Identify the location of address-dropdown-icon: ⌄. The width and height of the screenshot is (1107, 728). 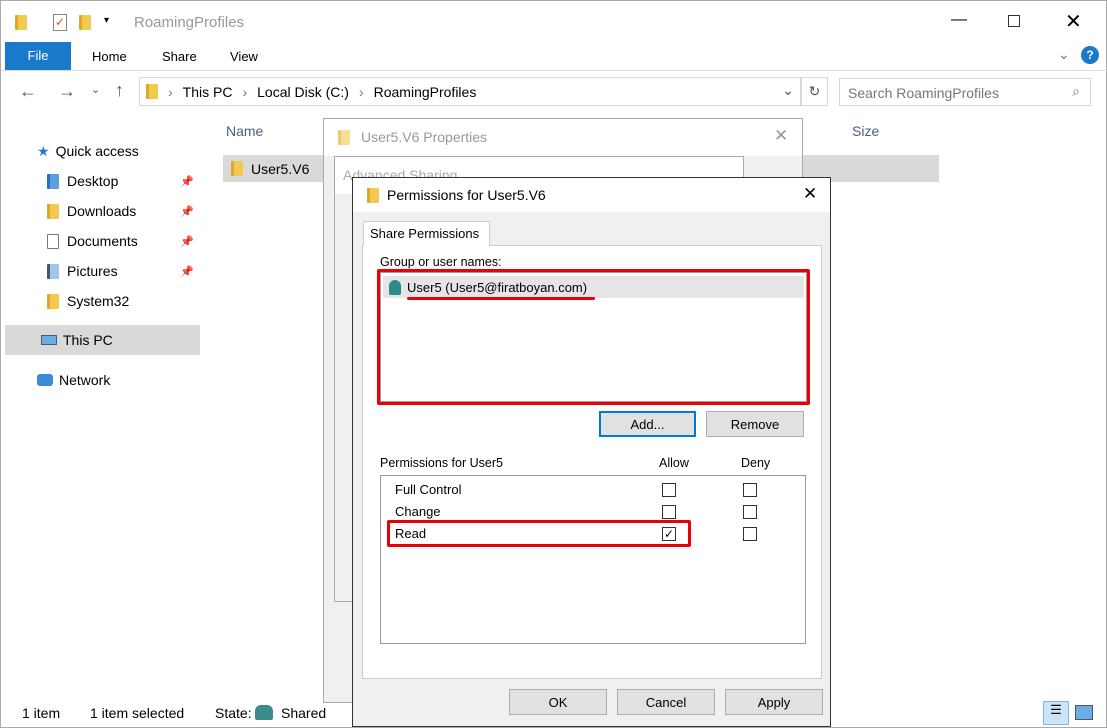
(788, 90).